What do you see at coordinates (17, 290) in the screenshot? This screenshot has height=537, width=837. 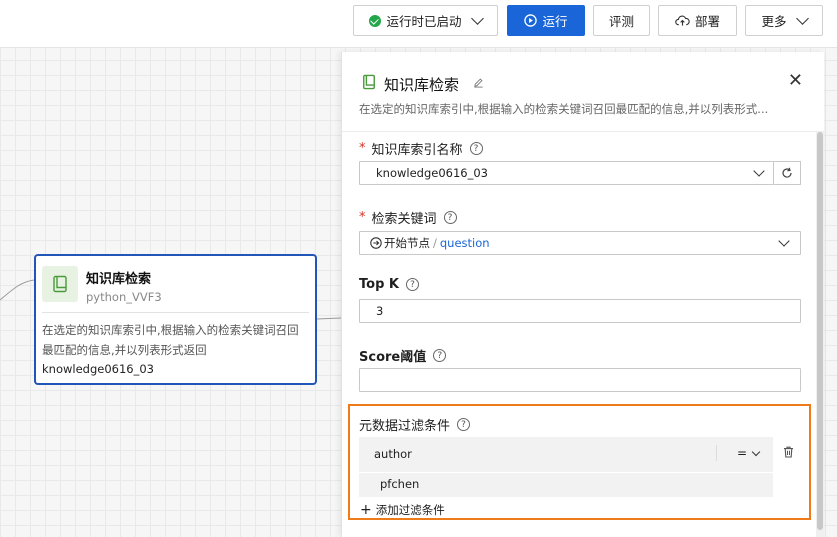 I see `incoming-edge` at bounding box center [17, 290].